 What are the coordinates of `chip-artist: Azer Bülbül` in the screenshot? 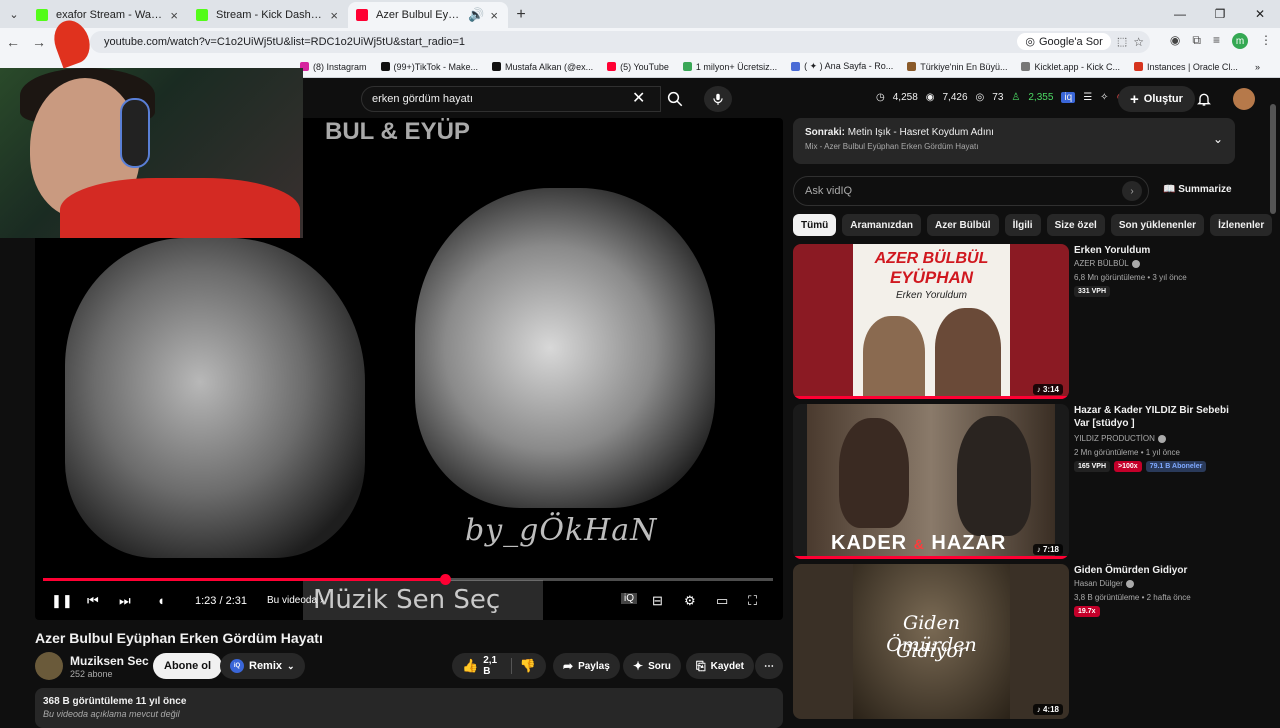 It's located at (963, 225).